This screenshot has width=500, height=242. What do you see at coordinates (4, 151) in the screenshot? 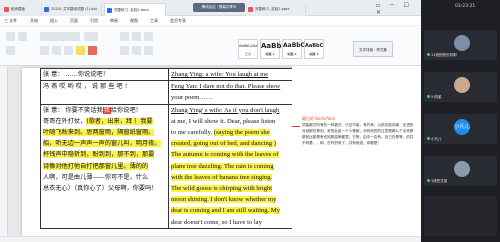
I see `vertical-ruler` at bounding box center [4, 151].